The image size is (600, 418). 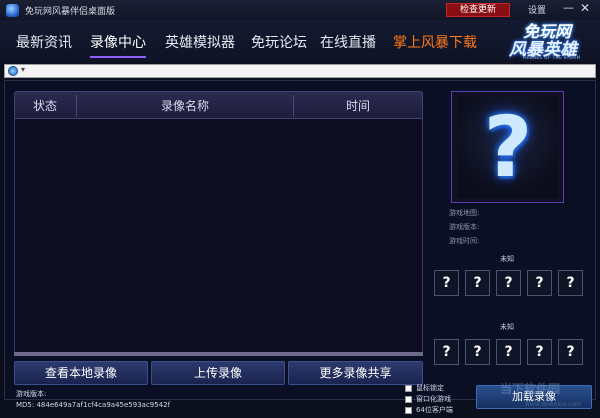 What do you see at coordinates (348, 42) in the screenshot?
I see `tab-live: 在线直播` at bounding box center [348, 42].